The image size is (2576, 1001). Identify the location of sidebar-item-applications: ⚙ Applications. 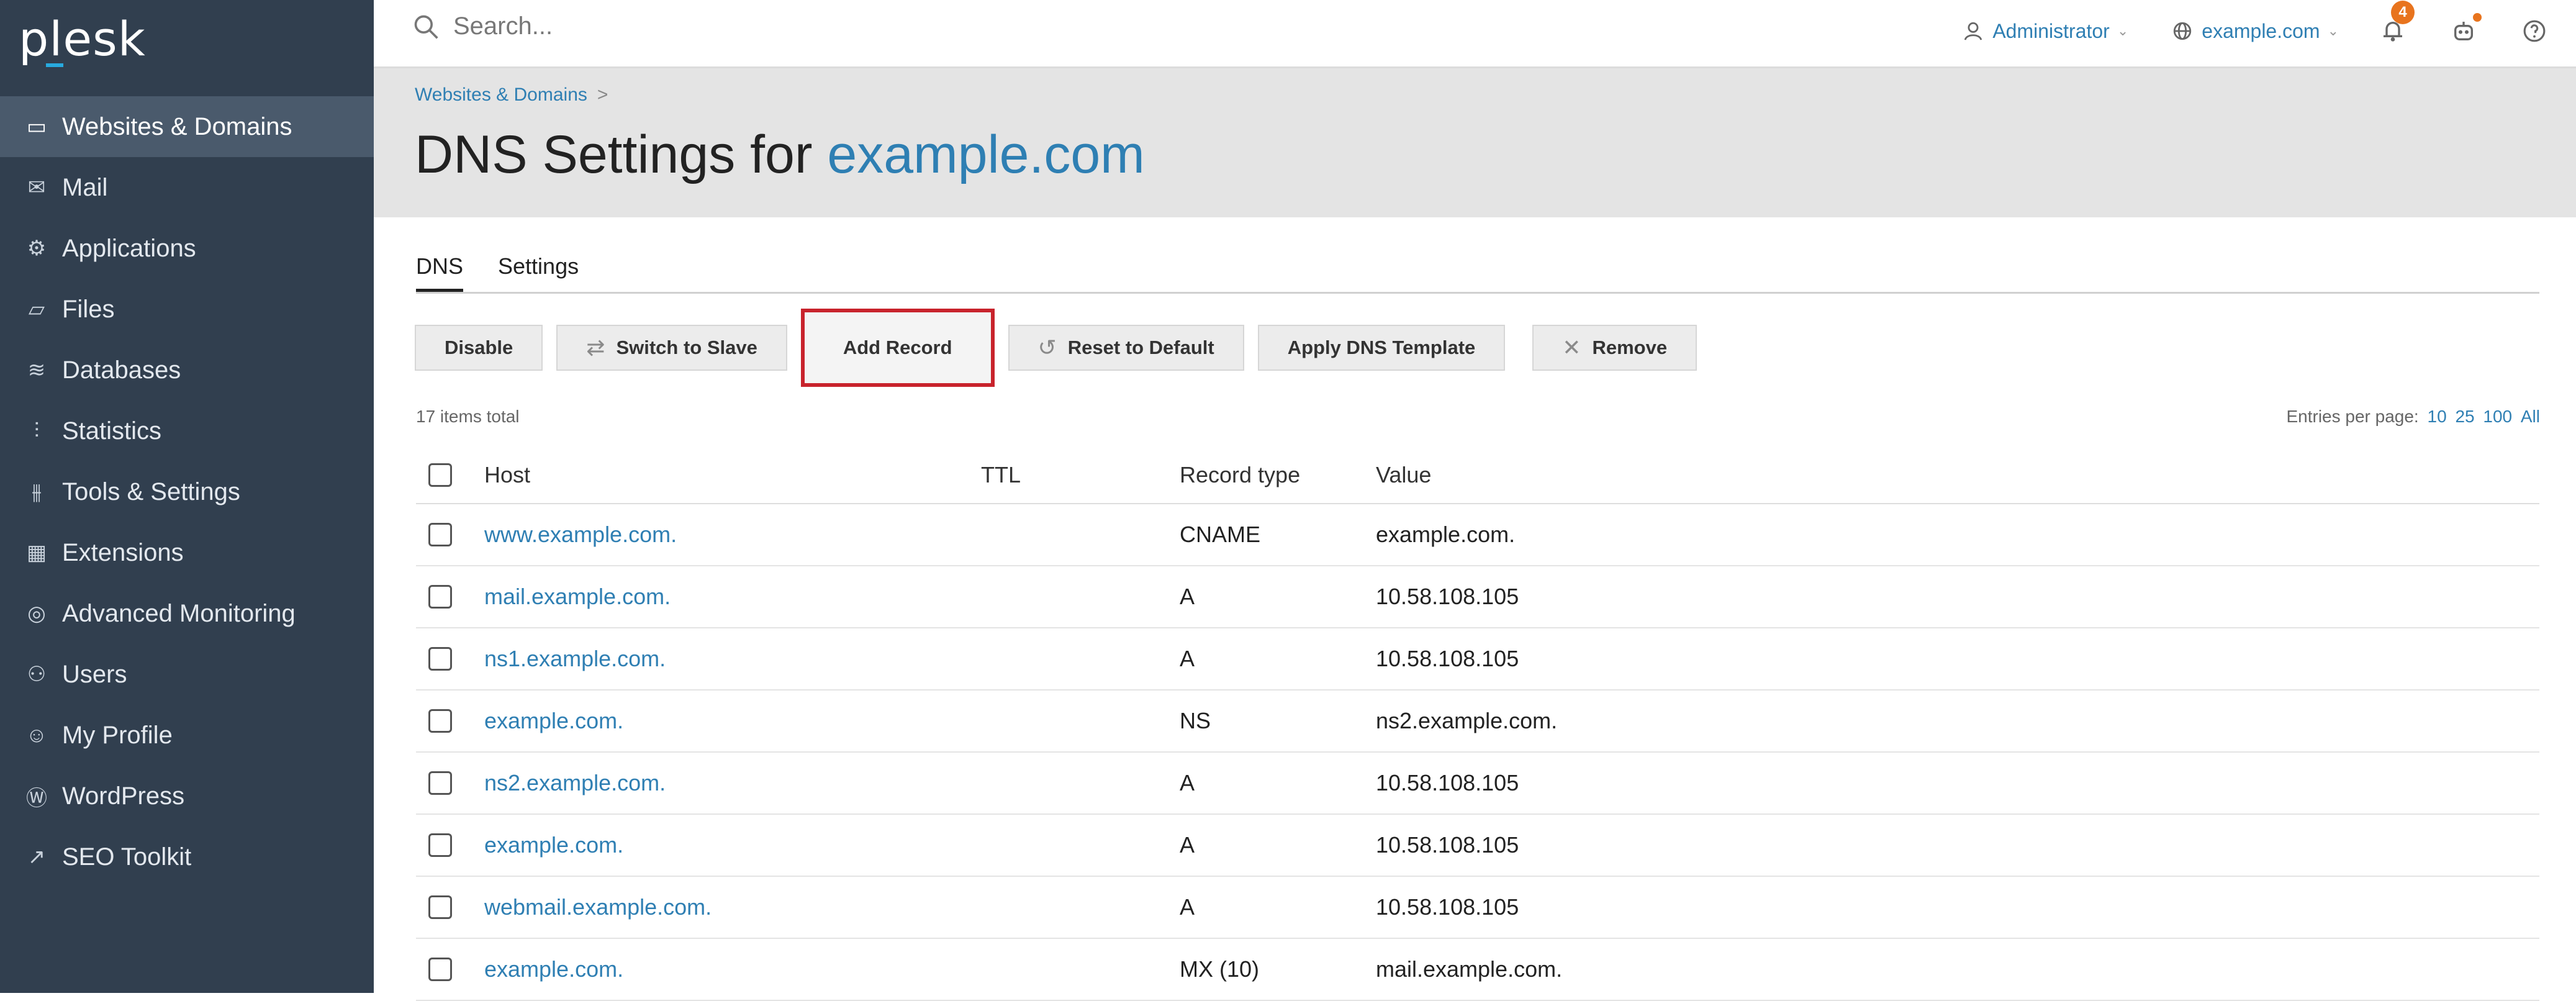
(187, 248).